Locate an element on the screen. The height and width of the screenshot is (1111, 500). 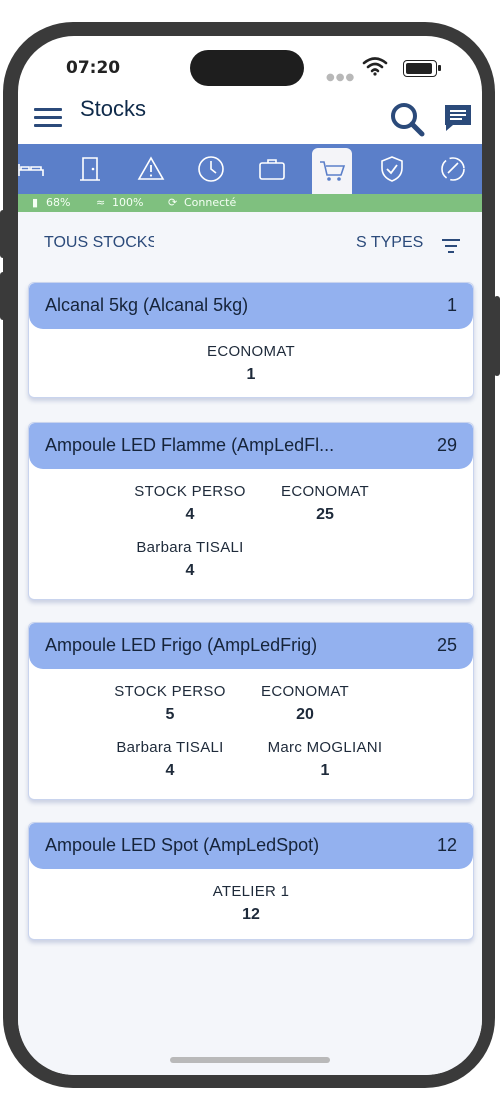
hamburger-menu-icon is located at coordinates (48, 118).